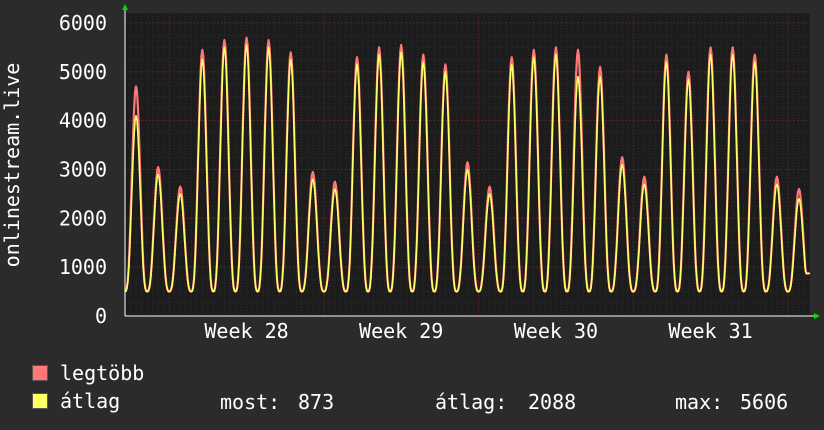 The image size is (824, 430). What do you see at coordinates (764, 402) in the screenshot?
I see `stat-max-value: 5606` at bounding box center [764, 402].